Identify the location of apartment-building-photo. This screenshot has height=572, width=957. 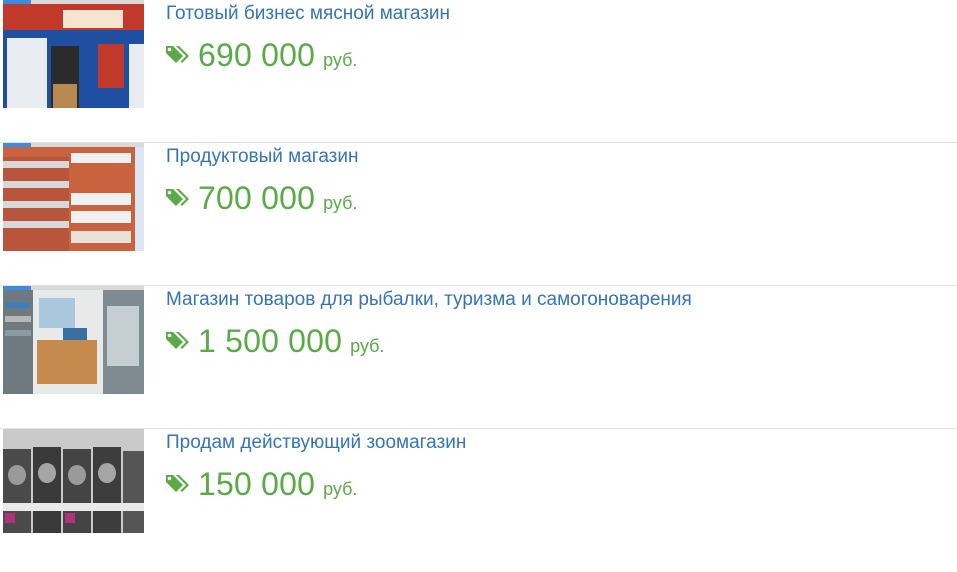
(73, 199).